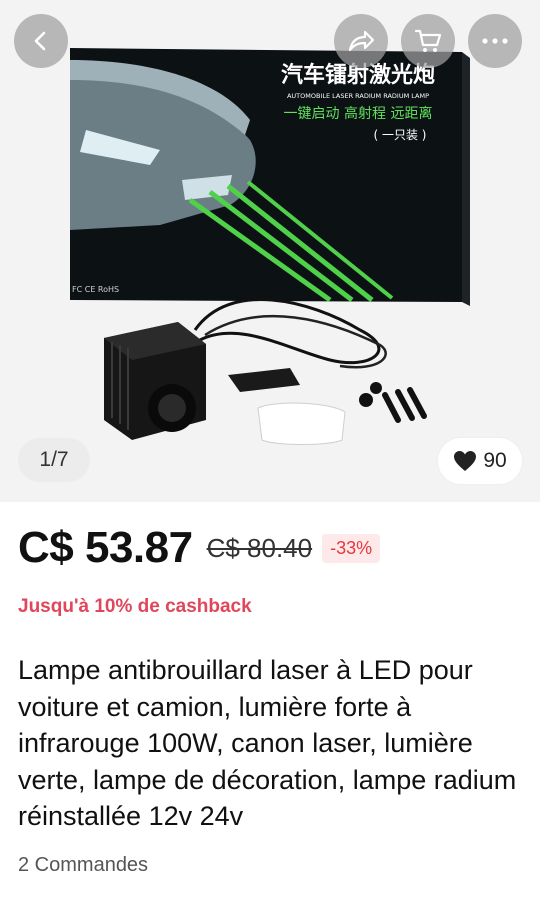 This screenshot has width=540, height=901. I want to click on more-icon, so click(495, 41).